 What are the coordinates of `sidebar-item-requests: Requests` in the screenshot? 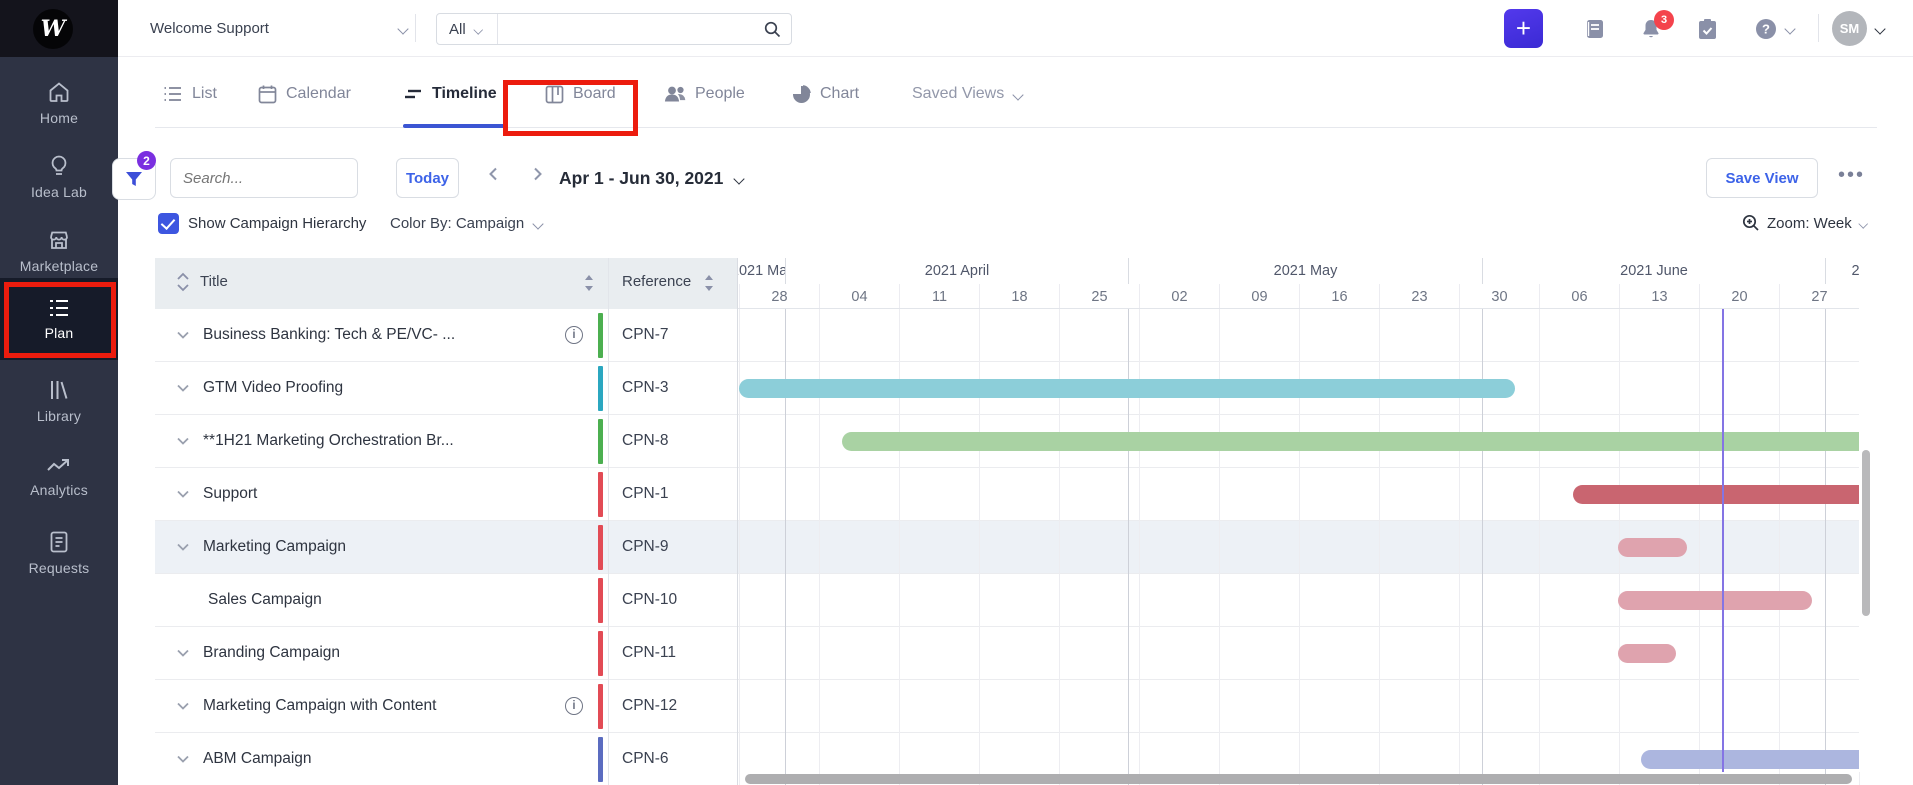 It's located at (59, 553).